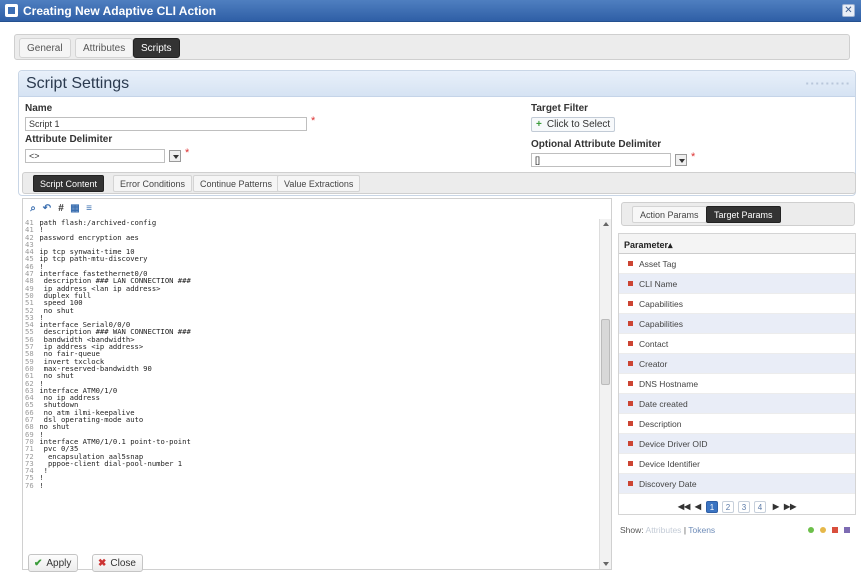 The height and width of the screenshot is (586, 861). I want to click on parameter-row: DNS Hostname, so click(737, 384).